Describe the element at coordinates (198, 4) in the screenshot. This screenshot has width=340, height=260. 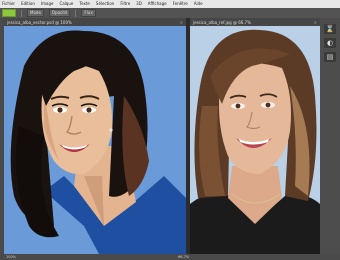
I see `menu-item-help: Aide` at that location.